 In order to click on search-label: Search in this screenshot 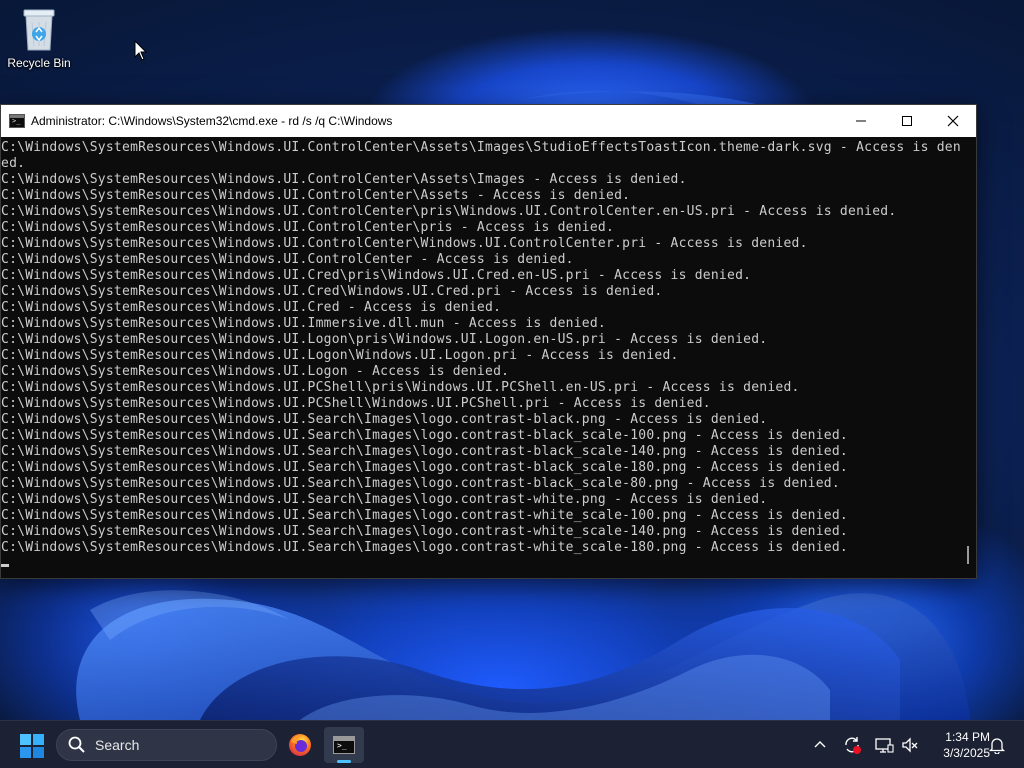, I will do `click(117, 745)`.